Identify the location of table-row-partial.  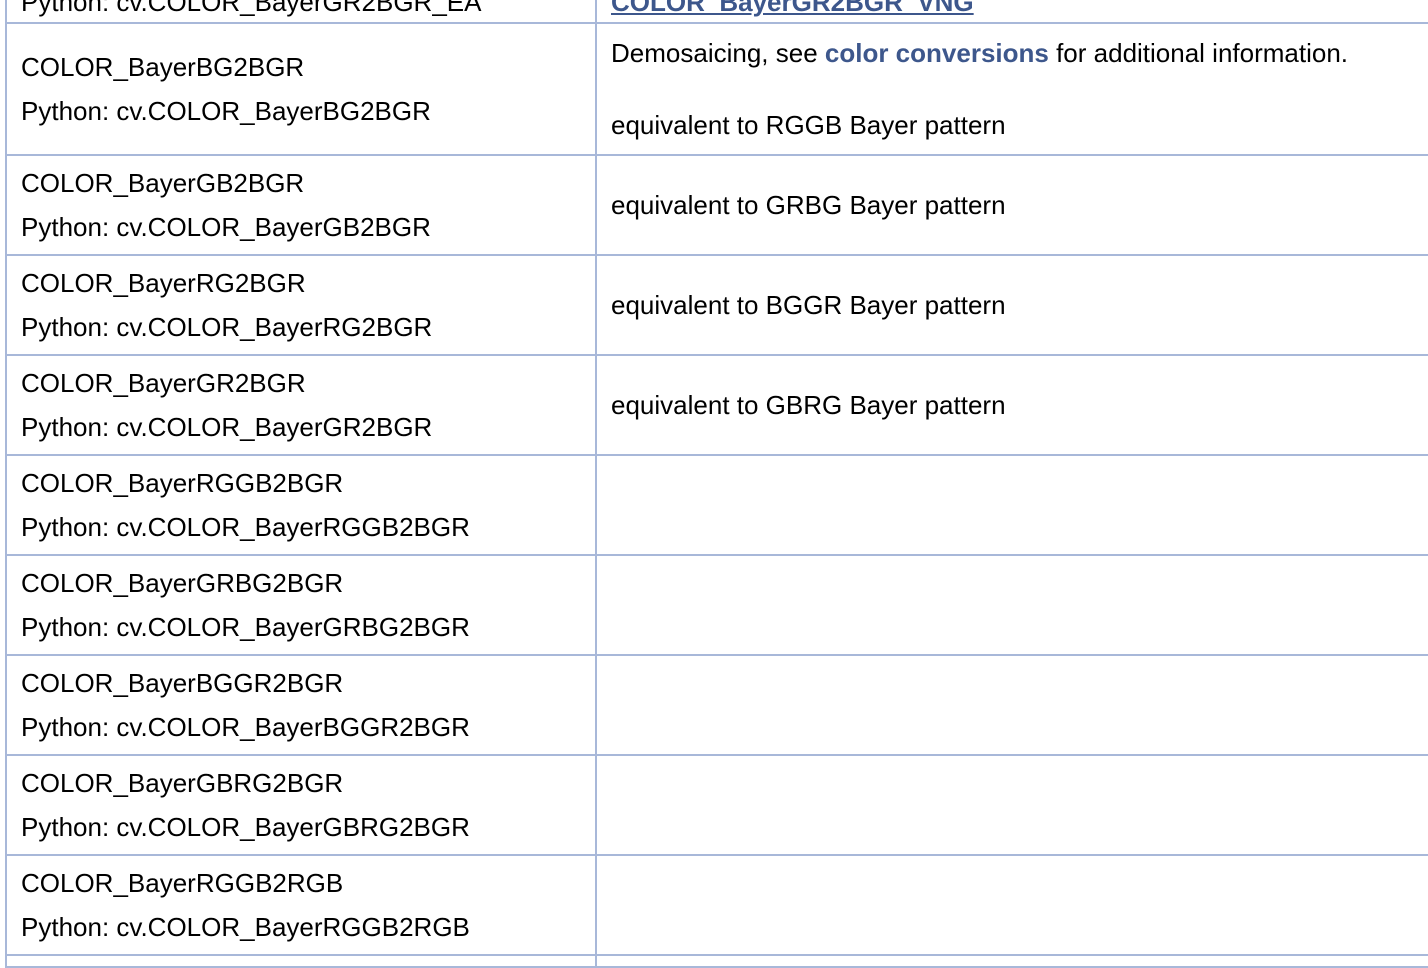
(716, 961).